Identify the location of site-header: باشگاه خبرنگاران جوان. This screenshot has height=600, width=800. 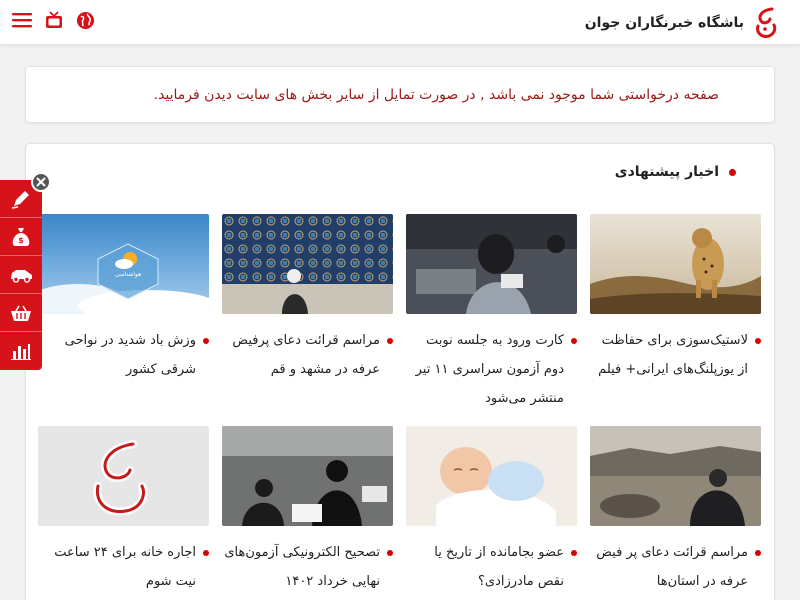
(400, 22).